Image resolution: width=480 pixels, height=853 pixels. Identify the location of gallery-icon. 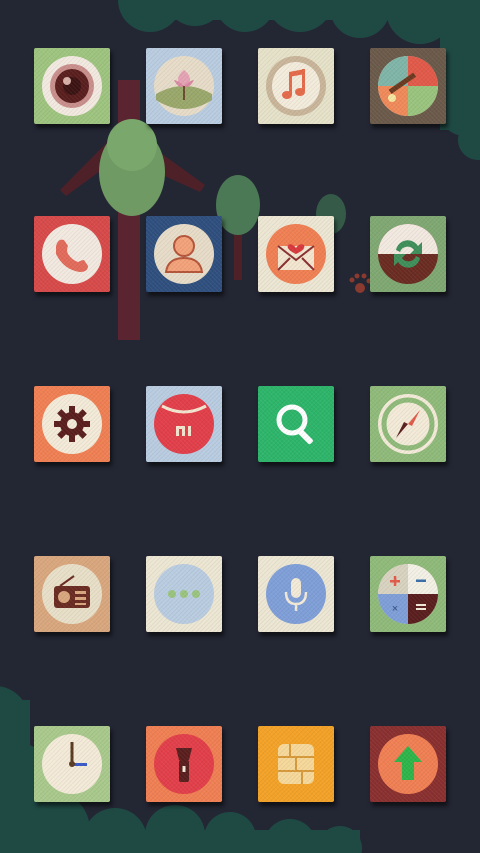
(184, 86).